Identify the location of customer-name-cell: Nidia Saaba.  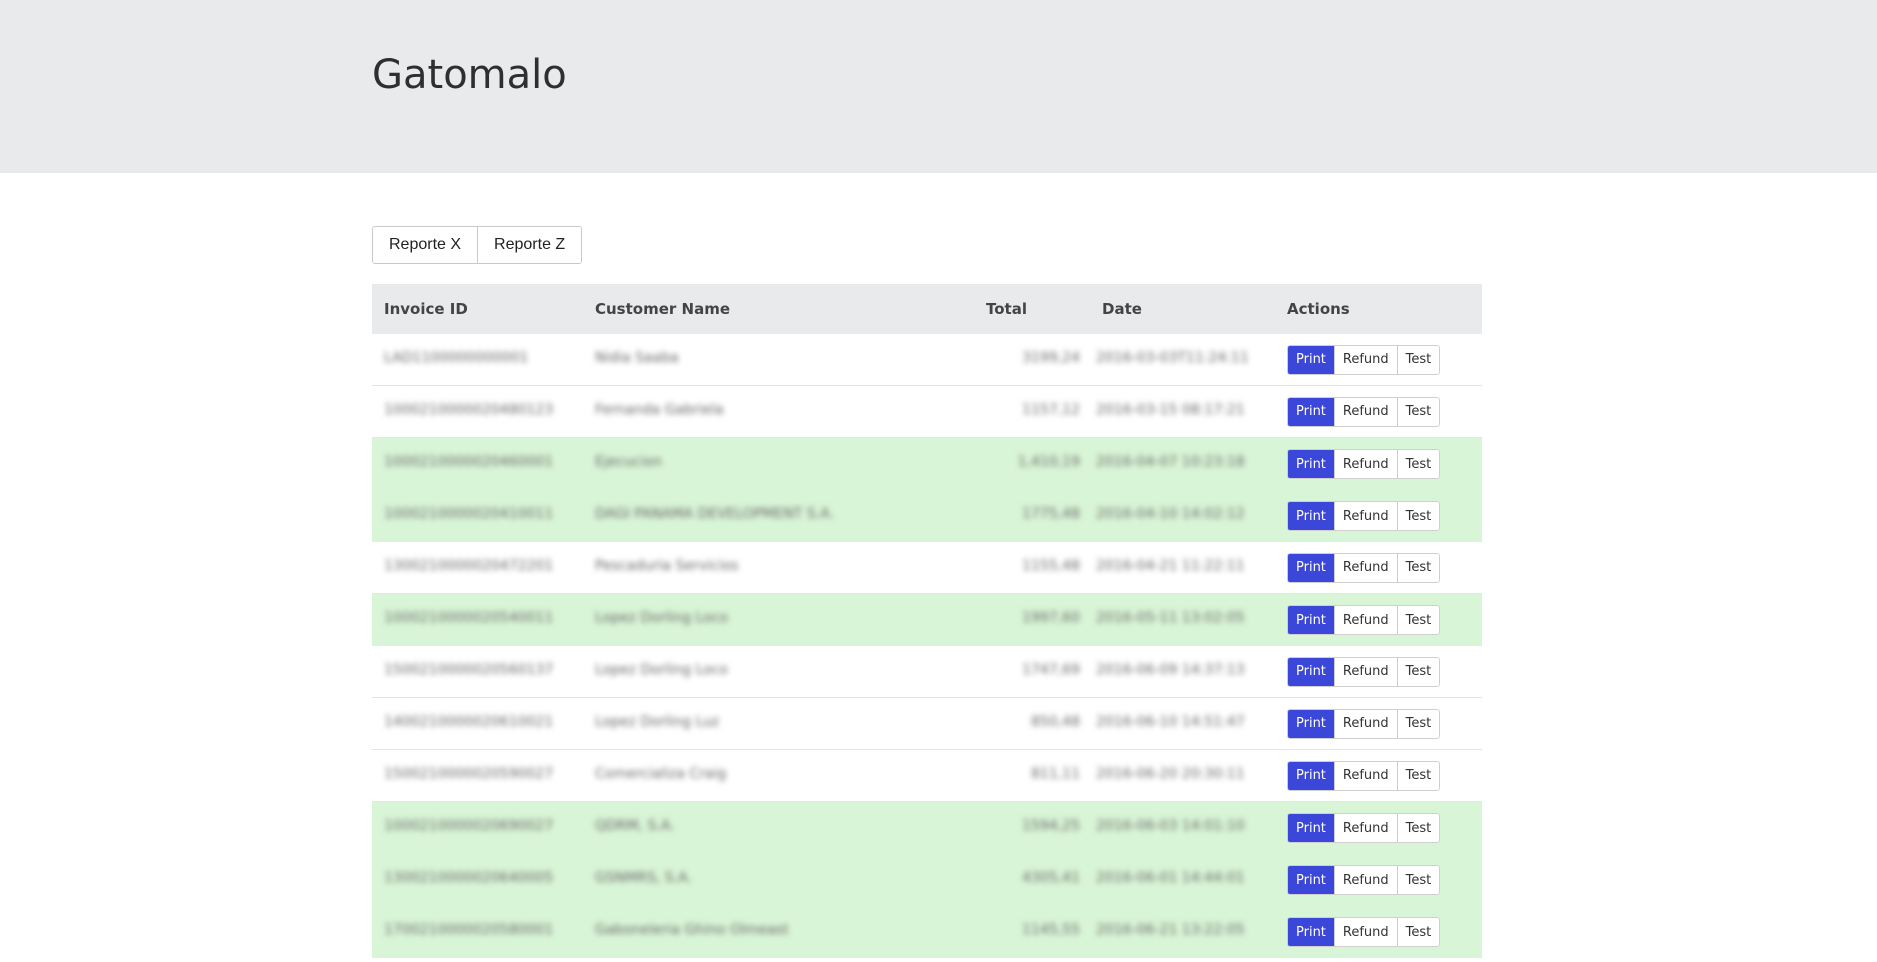
(637, 357).